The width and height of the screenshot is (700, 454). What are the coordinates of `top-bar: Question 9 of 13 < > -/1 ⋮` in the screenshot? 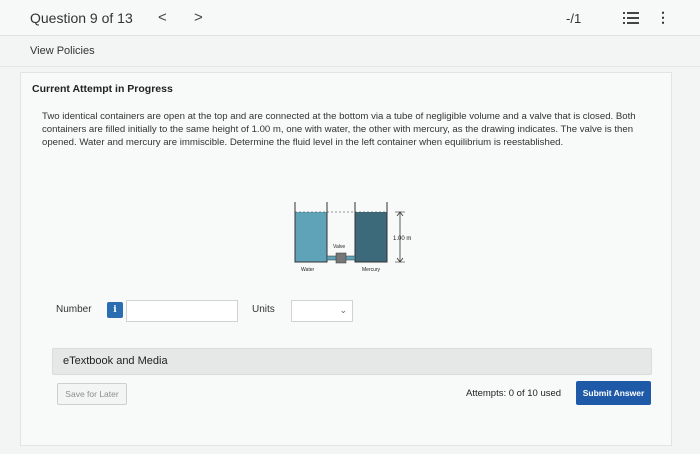 It's located at (350, 18).